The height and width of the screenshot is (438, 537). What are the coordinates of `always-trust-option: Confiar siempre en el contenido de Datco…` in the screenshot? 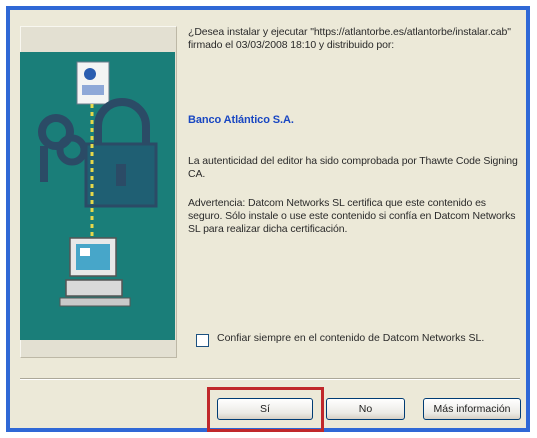 It's located at (356, 347).